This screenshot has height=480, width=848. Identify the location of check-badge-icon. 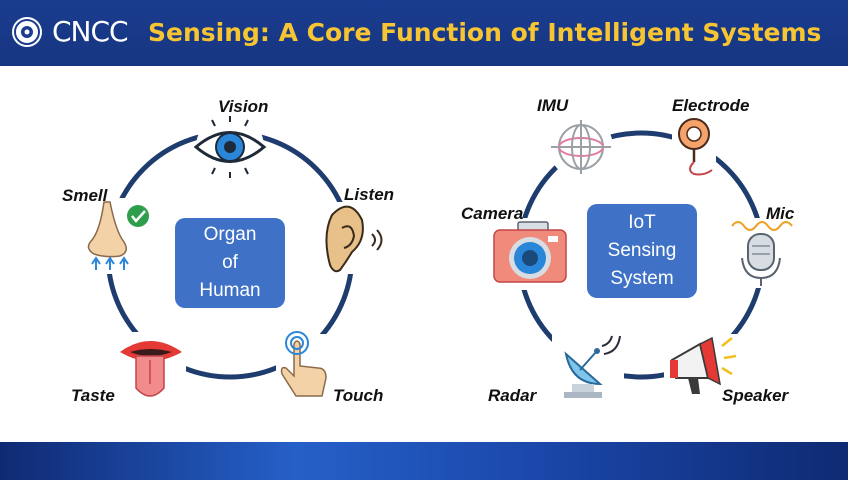
(138, 216).